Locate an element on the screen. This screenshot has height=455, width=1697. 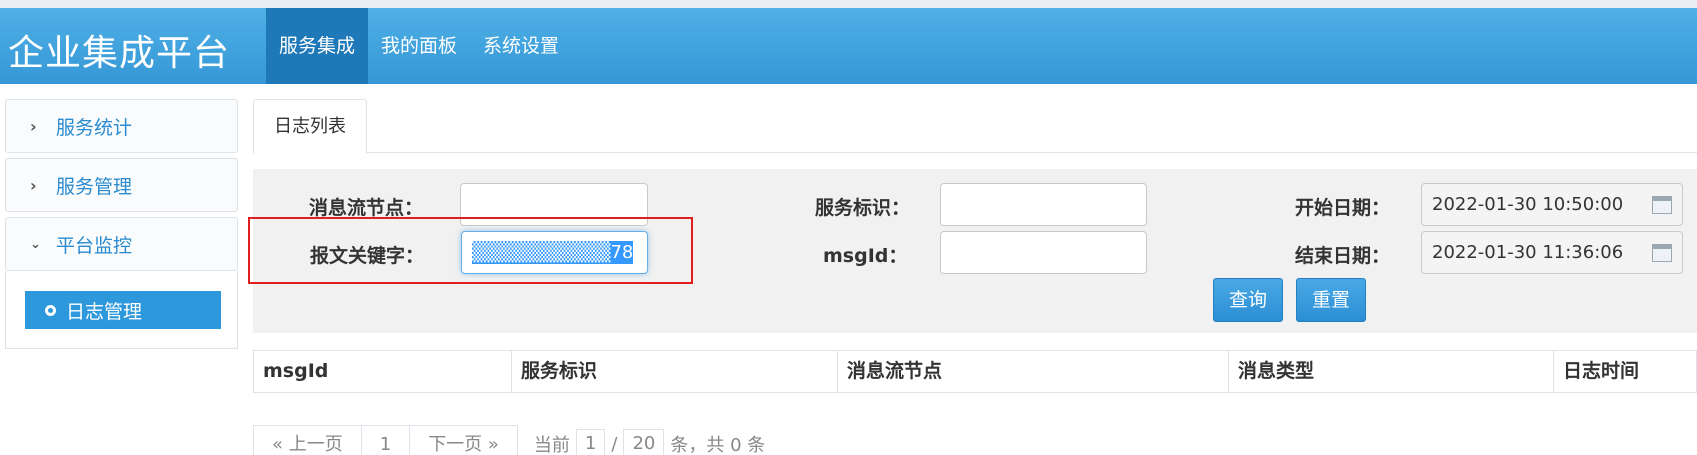
prev-page-button: « 上一页 is located at coordinates (307, 440).